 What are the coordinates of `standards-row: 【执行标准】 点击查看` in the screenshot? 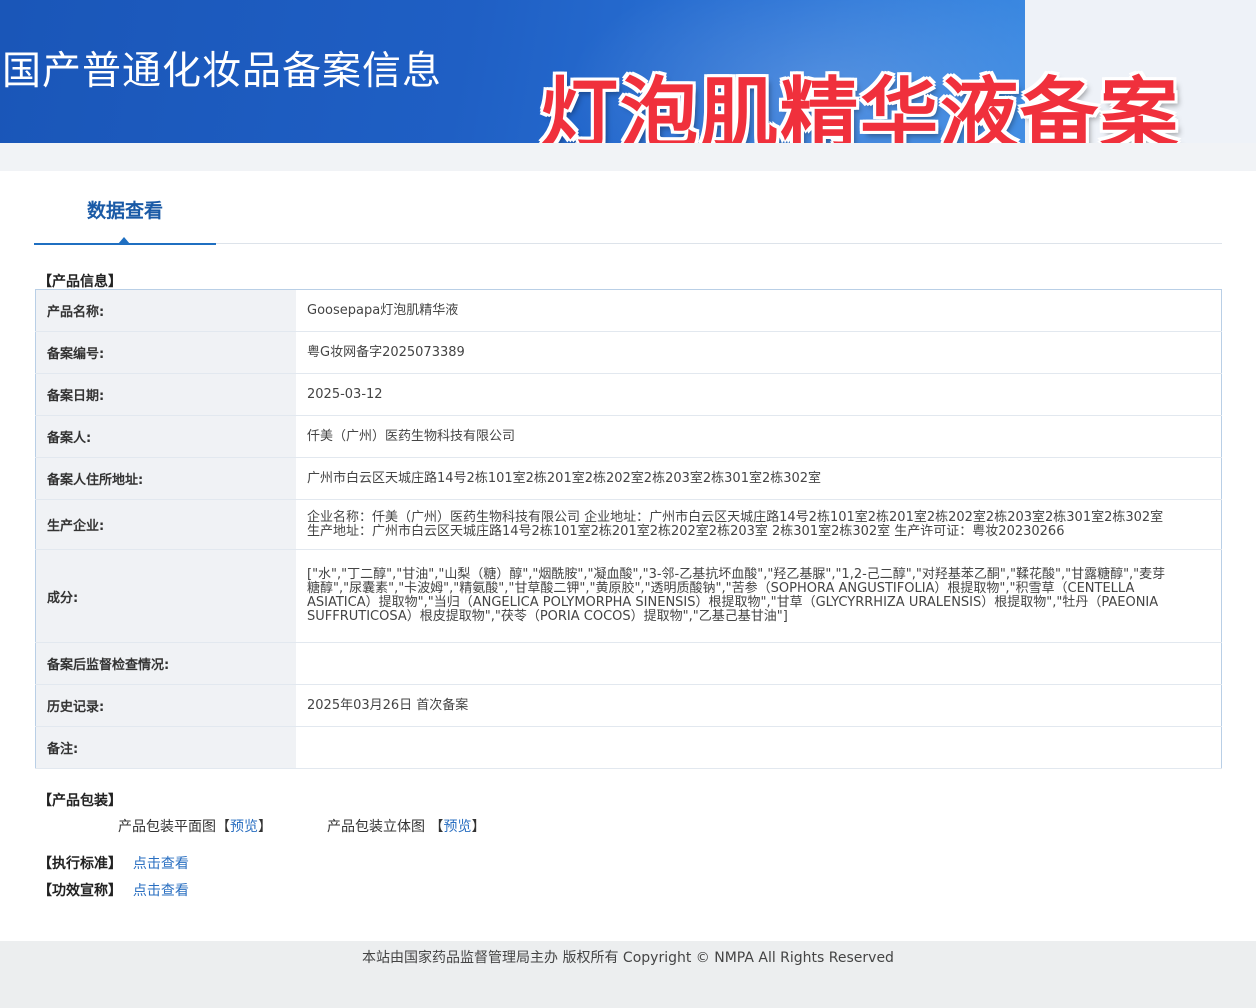 It's located at (113, 863).